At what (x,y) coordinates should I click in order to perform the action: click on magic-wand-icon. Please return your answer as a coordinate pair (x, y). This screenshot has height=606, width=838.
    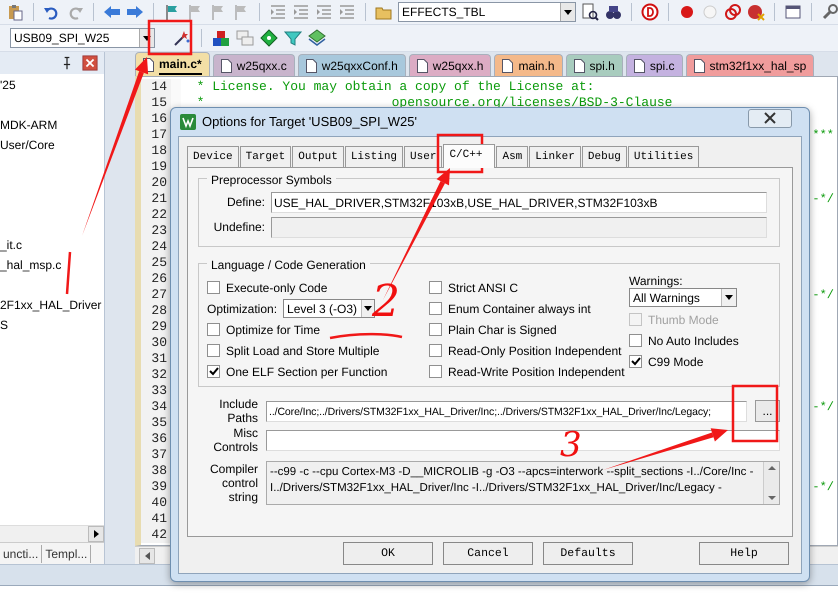
    Looking at the image, I should click on (182, 38).